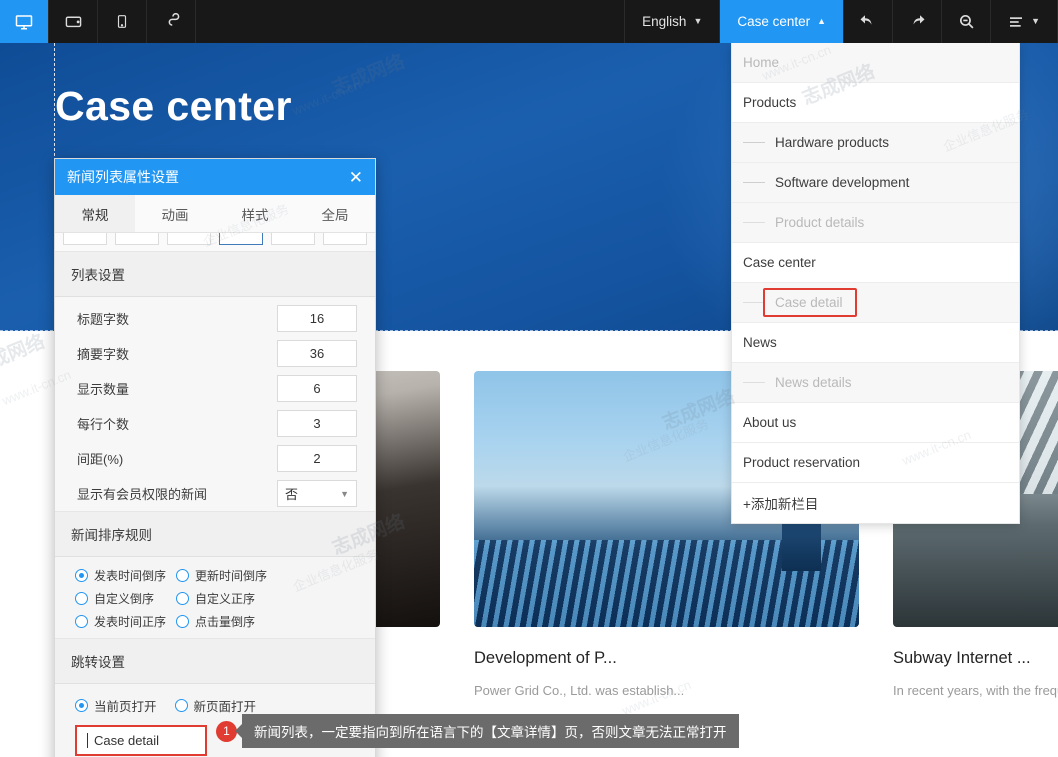 This screenshot has width=1058, height=757. Describe the element at coordinates (781, 504) in the screenshot. I see `menu-item-label: +添加新栏目` at that location.